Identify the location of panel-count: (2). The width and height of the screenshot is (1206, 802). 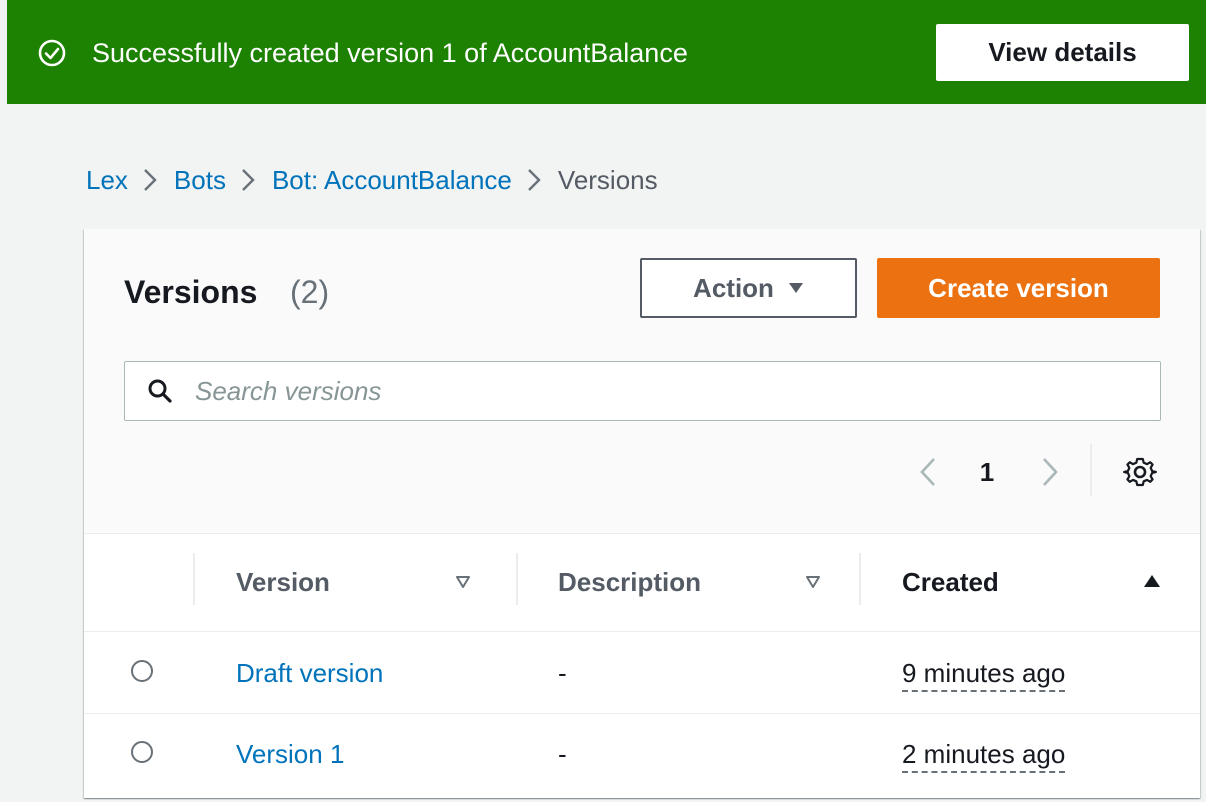
(310, 292).